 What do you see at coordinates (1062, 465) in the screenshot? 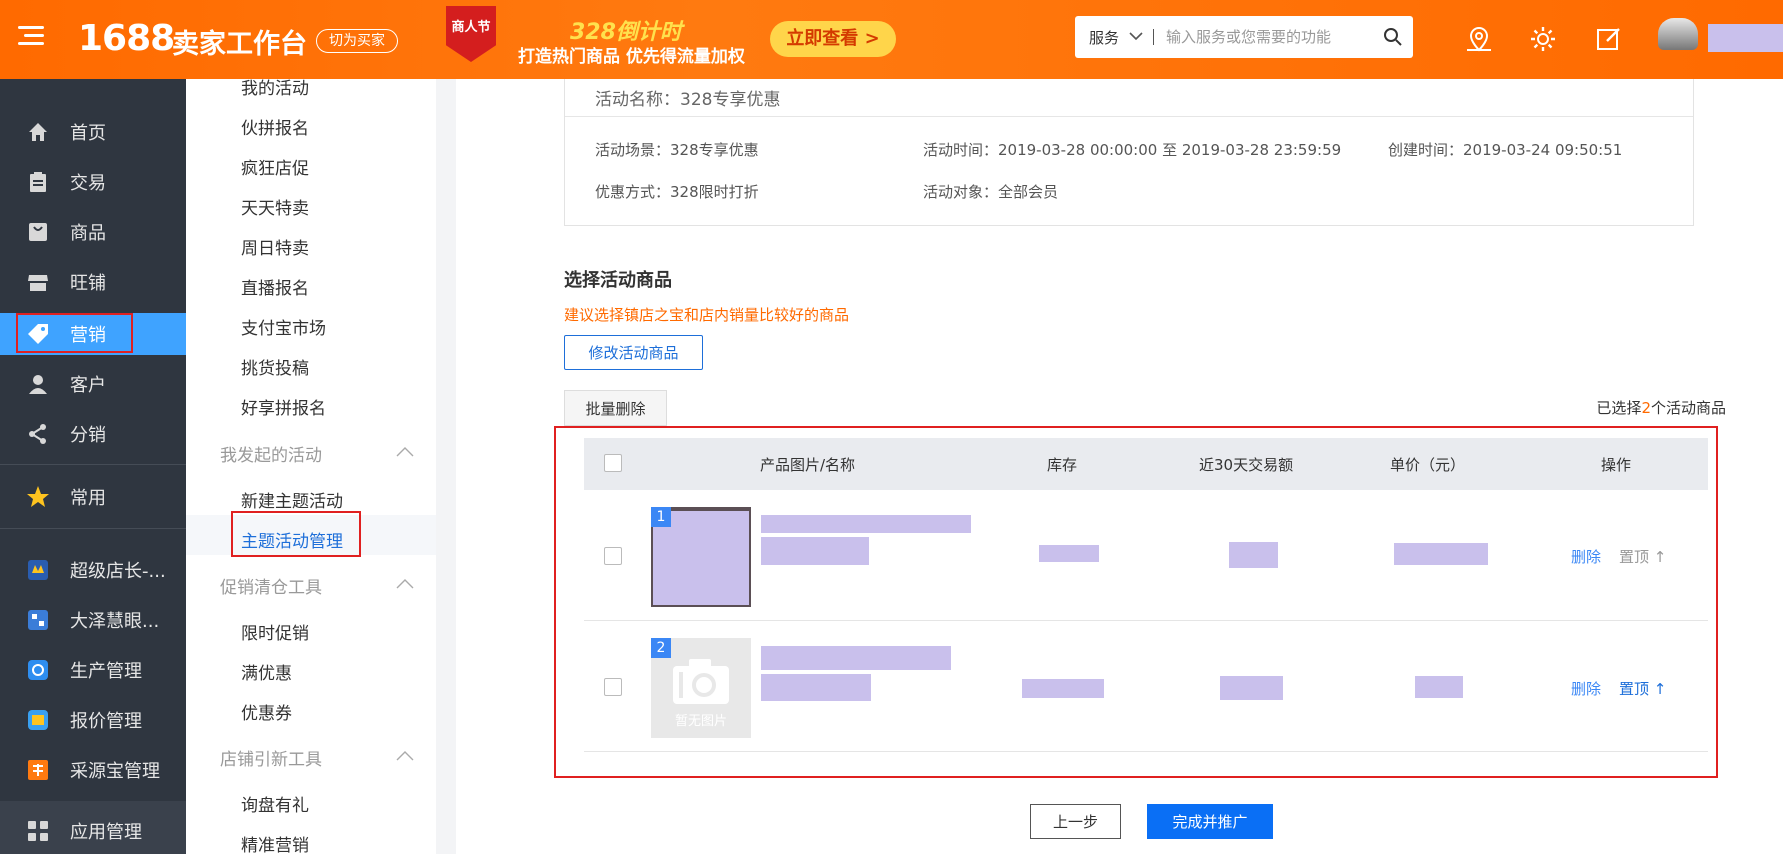
I see `header-stock: 库存` at bounding box center [1062, 465].